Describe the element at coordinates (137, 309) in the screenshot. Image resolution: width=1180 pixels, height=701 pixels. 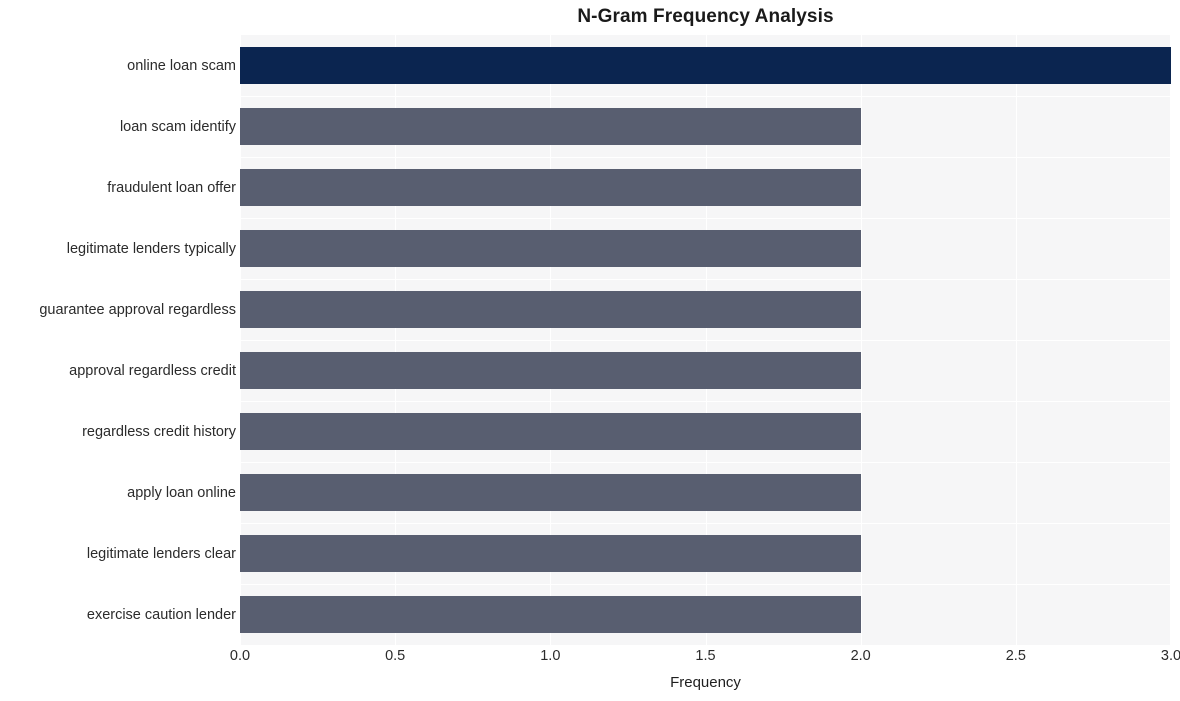
I see `y-axis-tick-label: guarantee approval regardless` at that location.